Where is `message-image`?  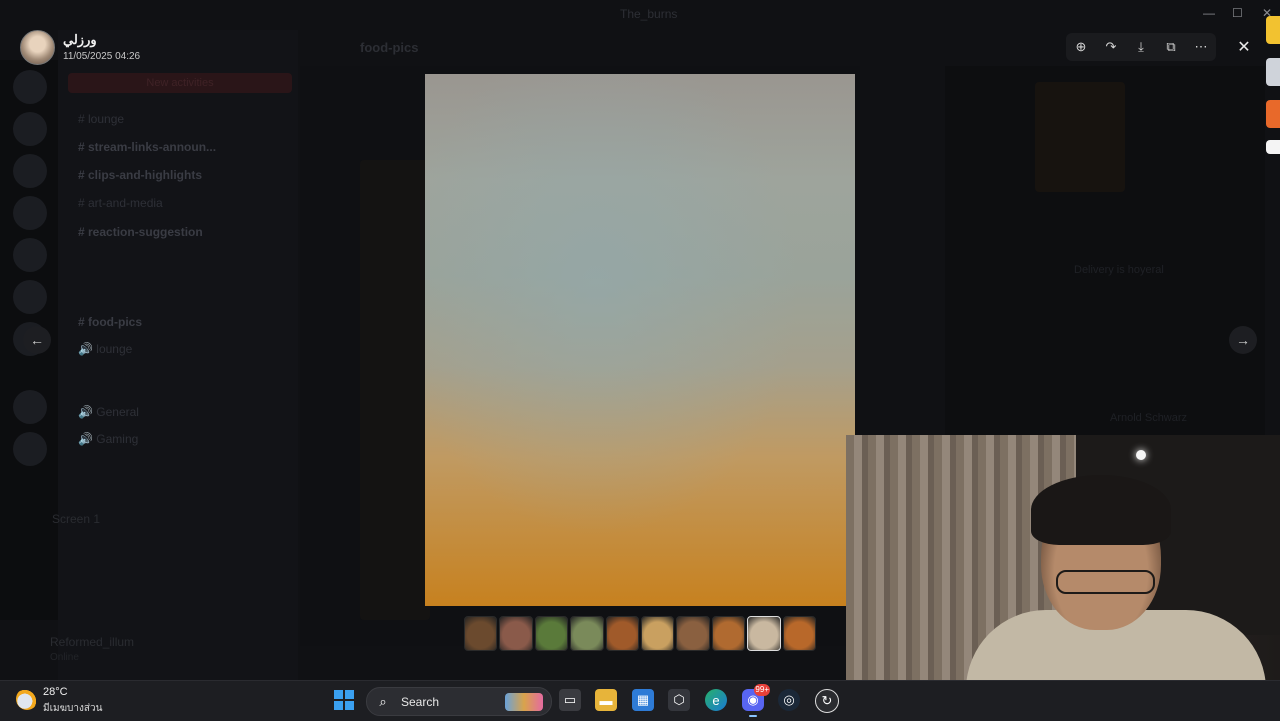 message-image is located at coordinates (395, 390).